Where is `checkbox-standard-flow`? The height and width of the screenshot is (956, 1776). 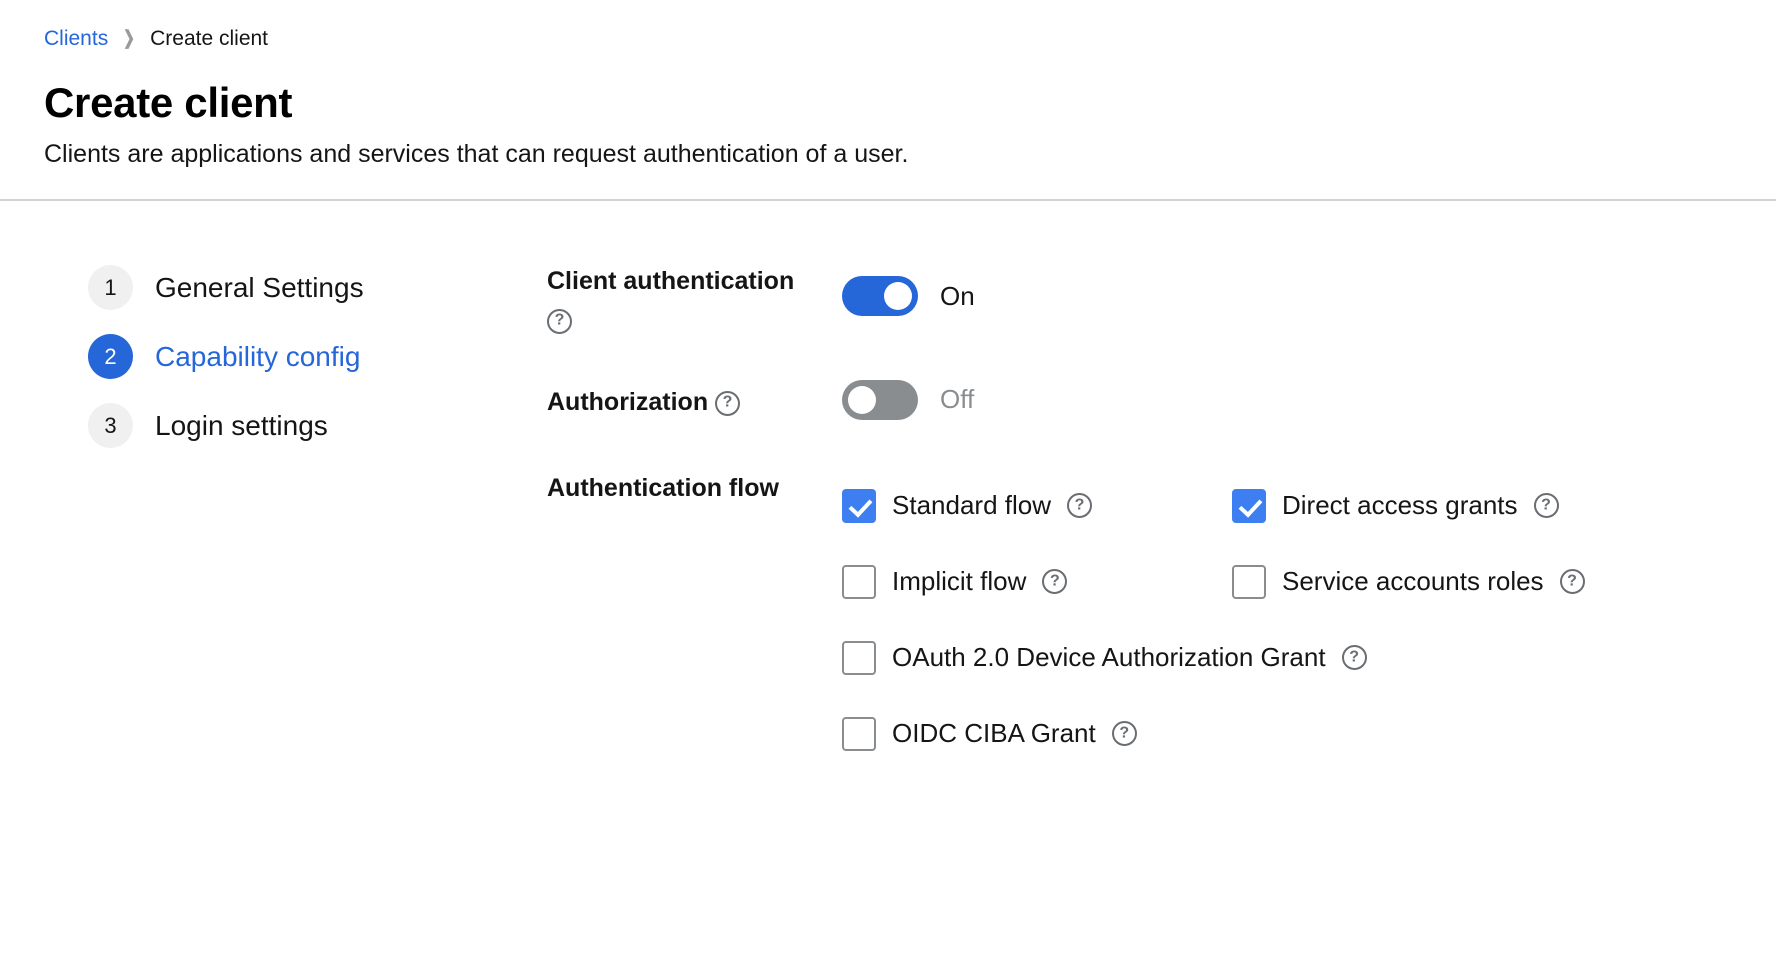
checkbox-standard-flow is located at coordinates (859, 505).